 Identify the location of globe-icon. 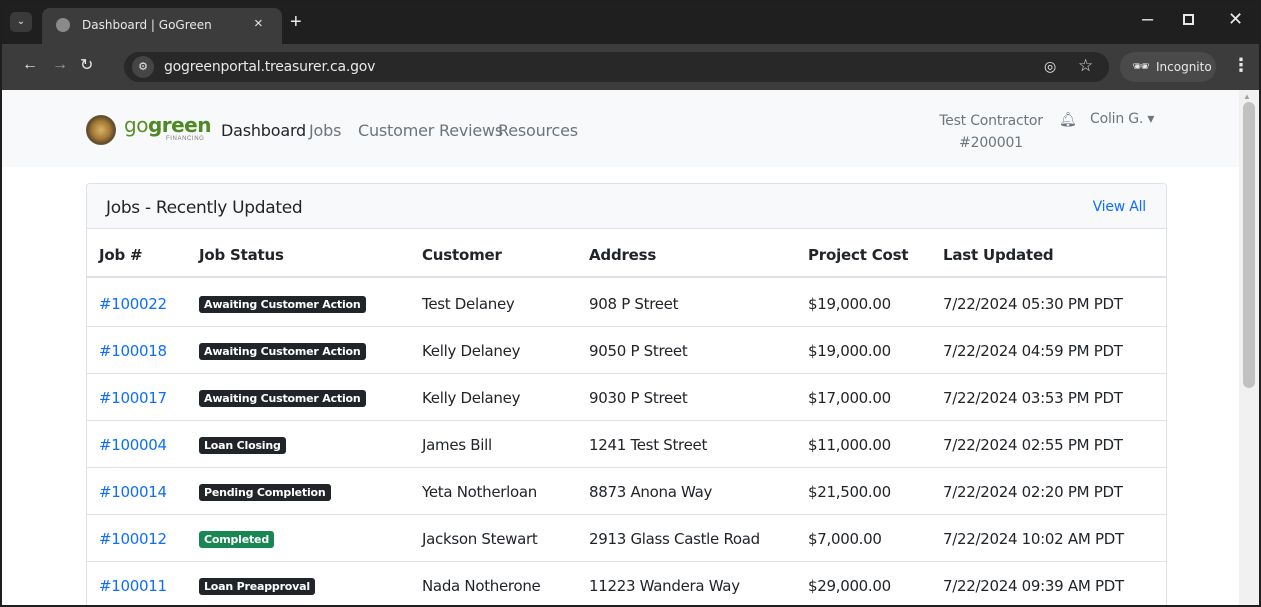
(63, 25).